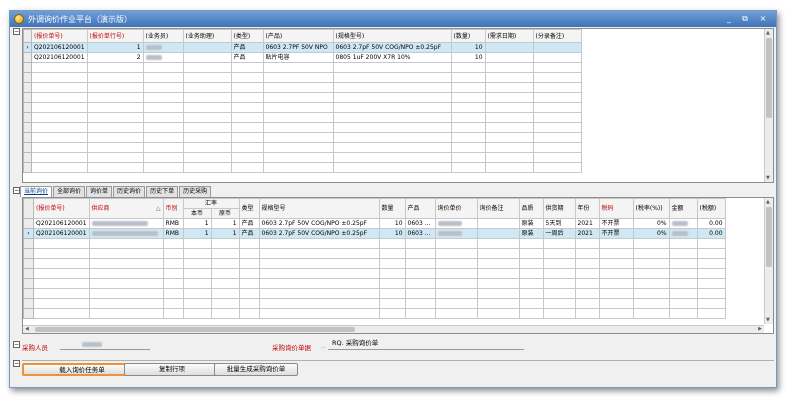 This screenshot has height=404, width=800. Describe the element at coordinates (126, 208) in the screenshot. I see `col-supplier: 供应商 △` at that location.